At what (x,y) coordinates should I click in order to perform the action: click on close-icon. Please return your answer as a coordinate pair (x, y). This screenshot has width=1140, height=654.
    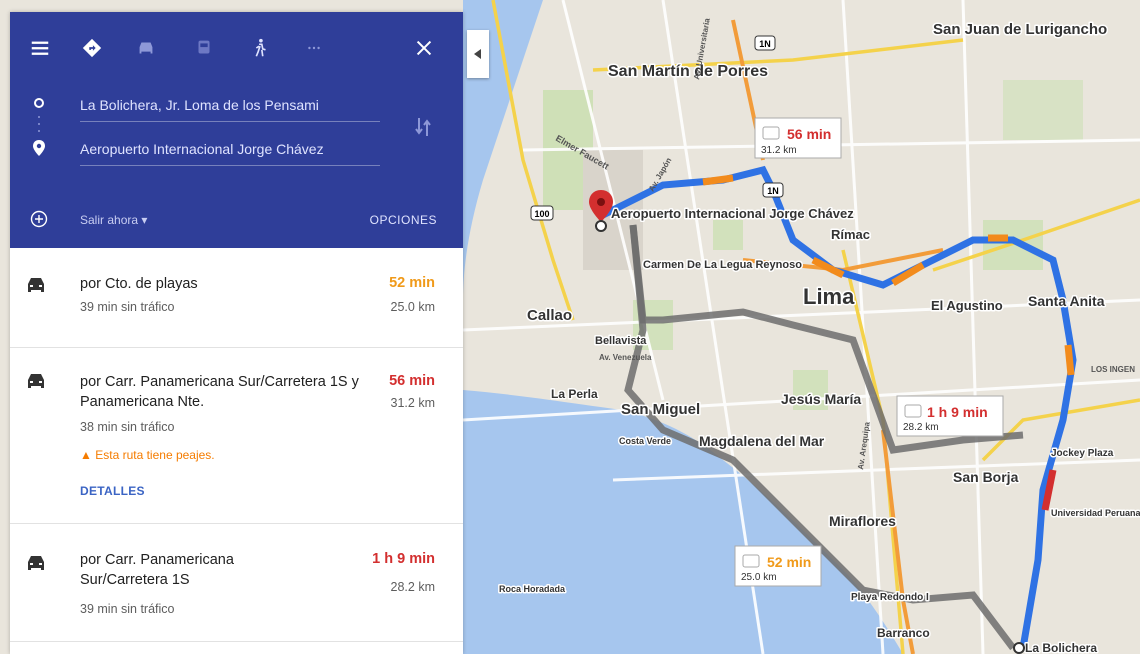
    Looking at the image, I should click on (424, 48).